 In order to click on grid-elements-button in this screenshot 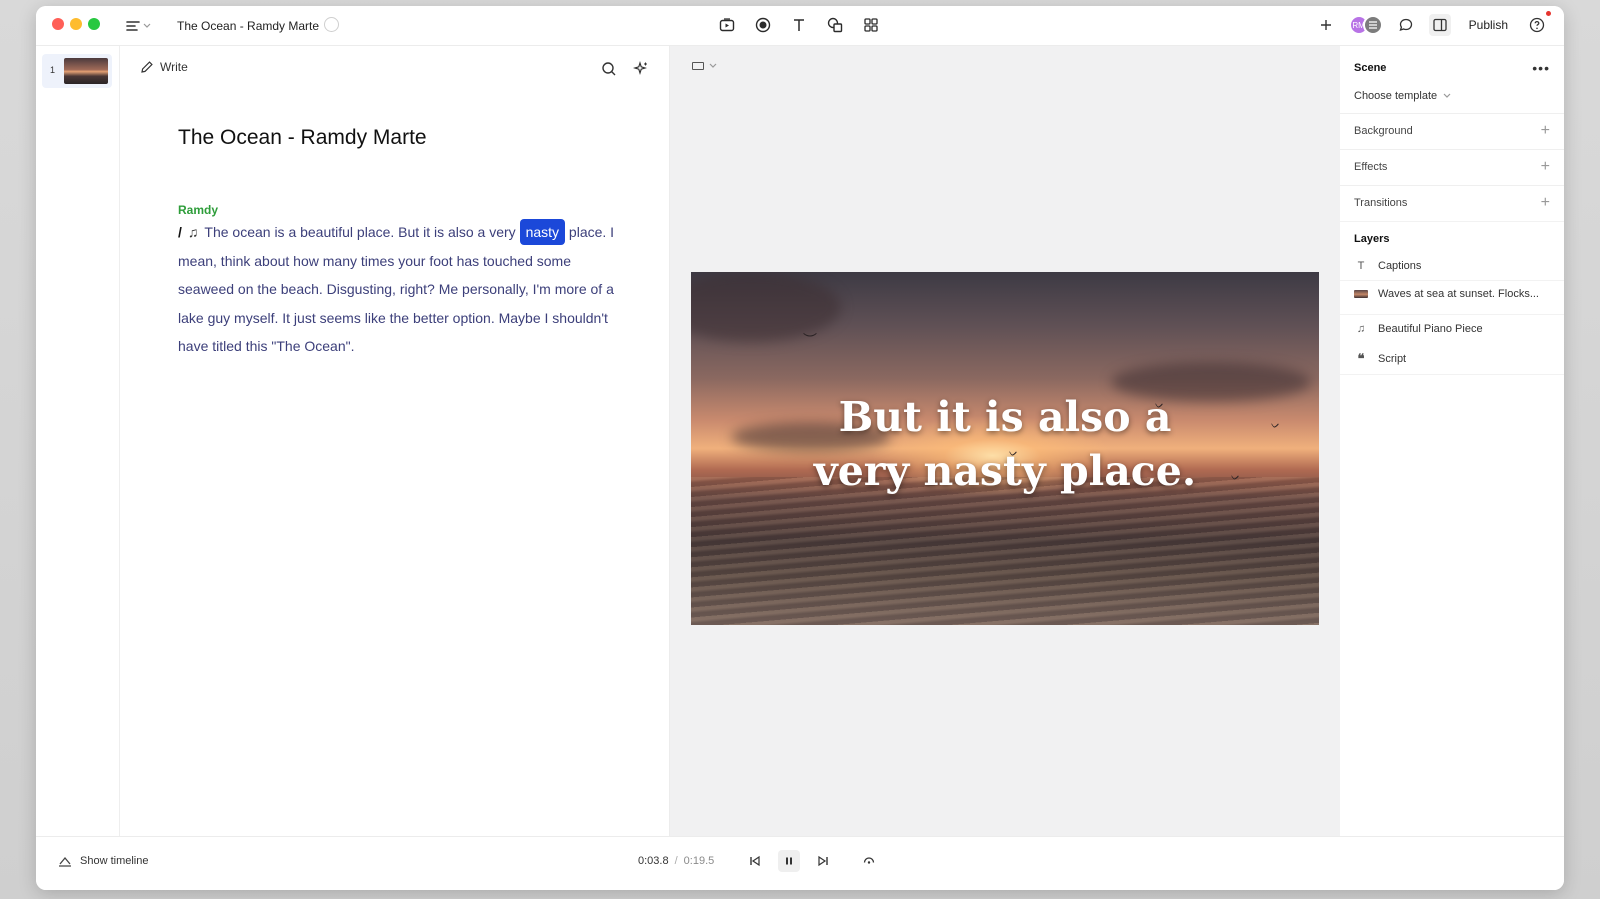, I will do `click(871, 25)`.